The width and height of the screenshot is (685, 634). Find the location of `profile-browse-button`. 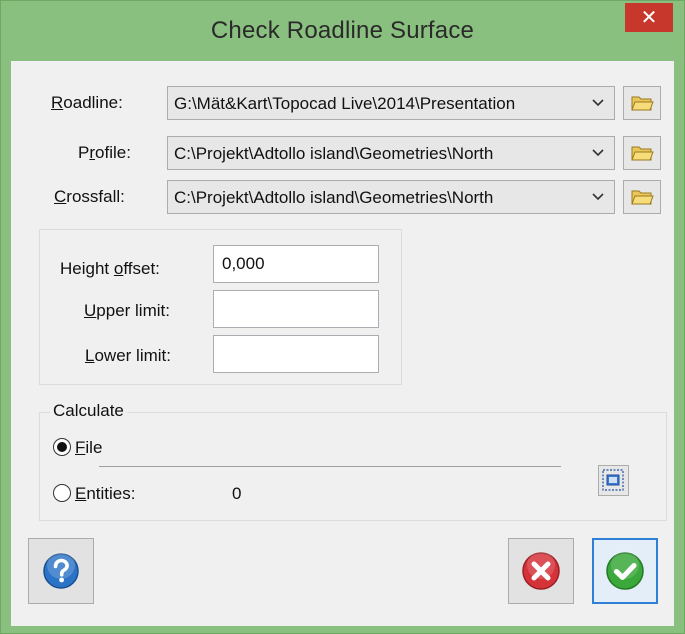

profile-browse-button is located at coordinates (642, 153).